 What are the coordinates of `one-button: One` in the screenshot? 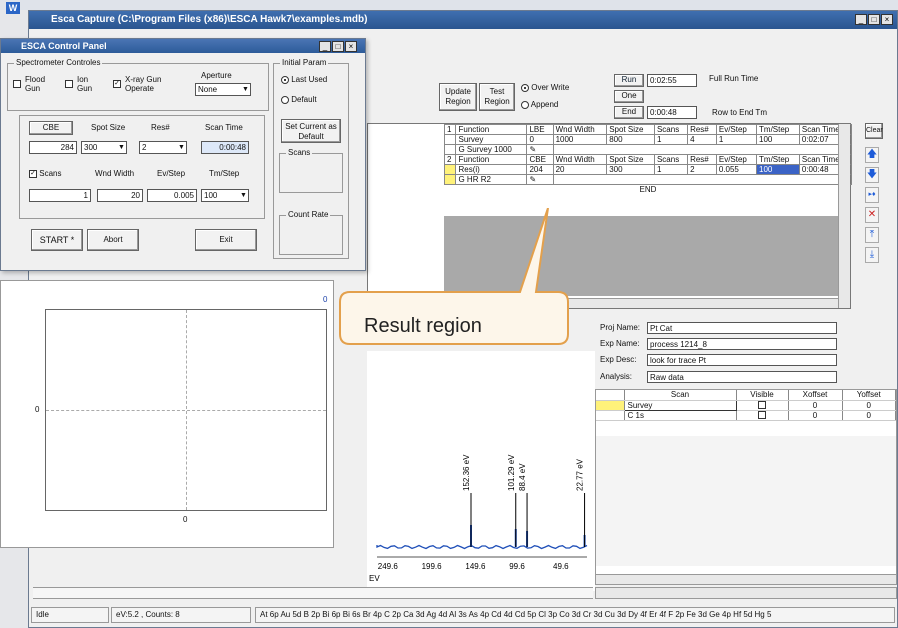 It's located at (629, 96).